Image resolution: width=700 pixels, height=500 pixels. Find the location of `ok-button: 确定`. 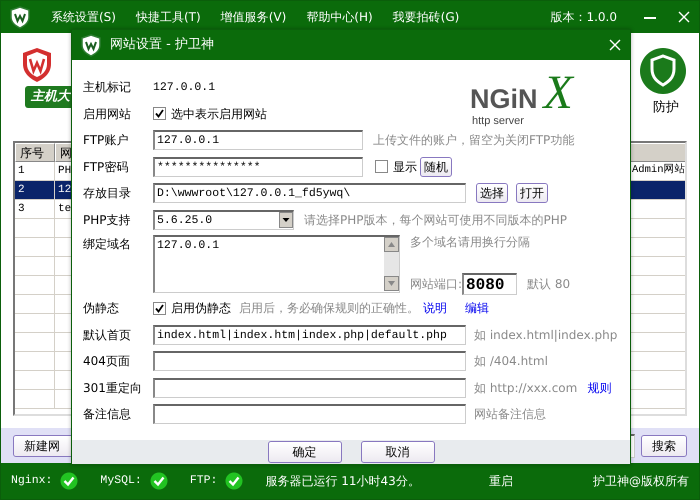

ok-button: 确定 is located at coordinates (305, 452).